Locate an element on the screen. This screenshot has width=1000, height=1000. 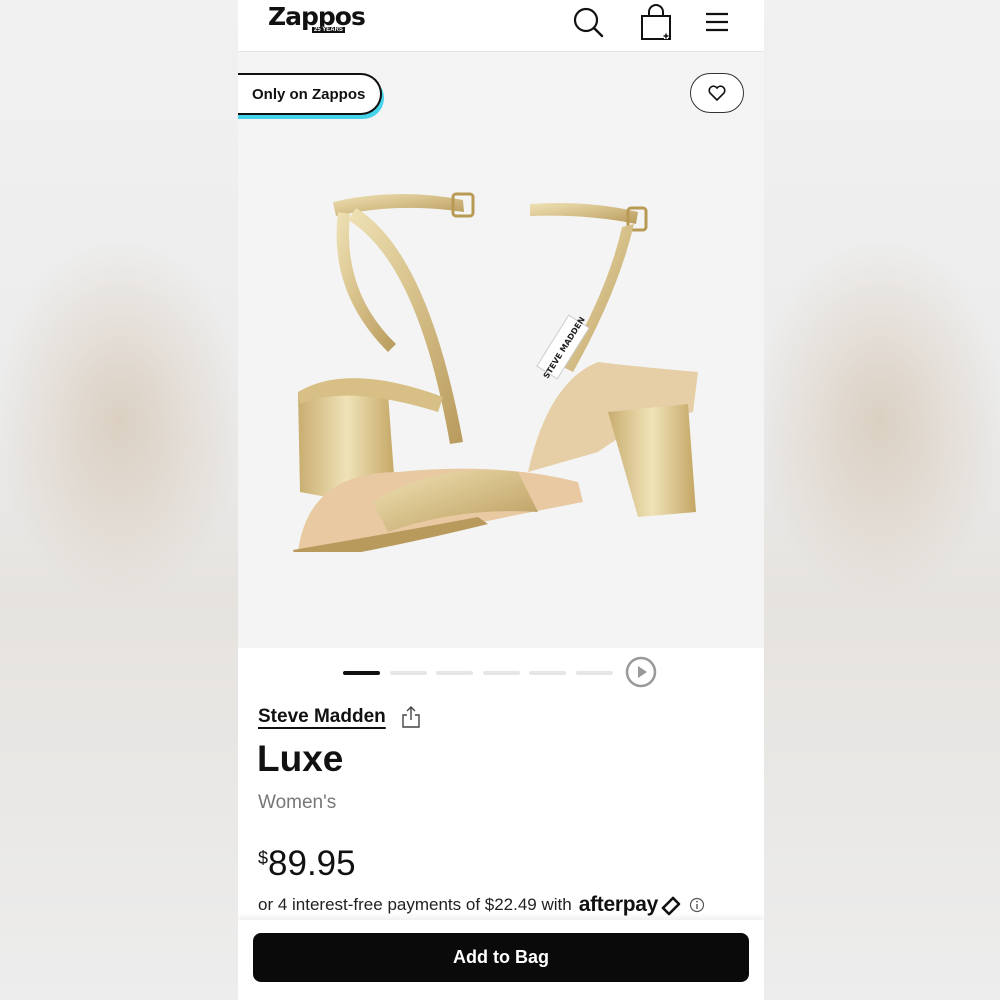
play-video-icon is located at coordinates (641, 672).